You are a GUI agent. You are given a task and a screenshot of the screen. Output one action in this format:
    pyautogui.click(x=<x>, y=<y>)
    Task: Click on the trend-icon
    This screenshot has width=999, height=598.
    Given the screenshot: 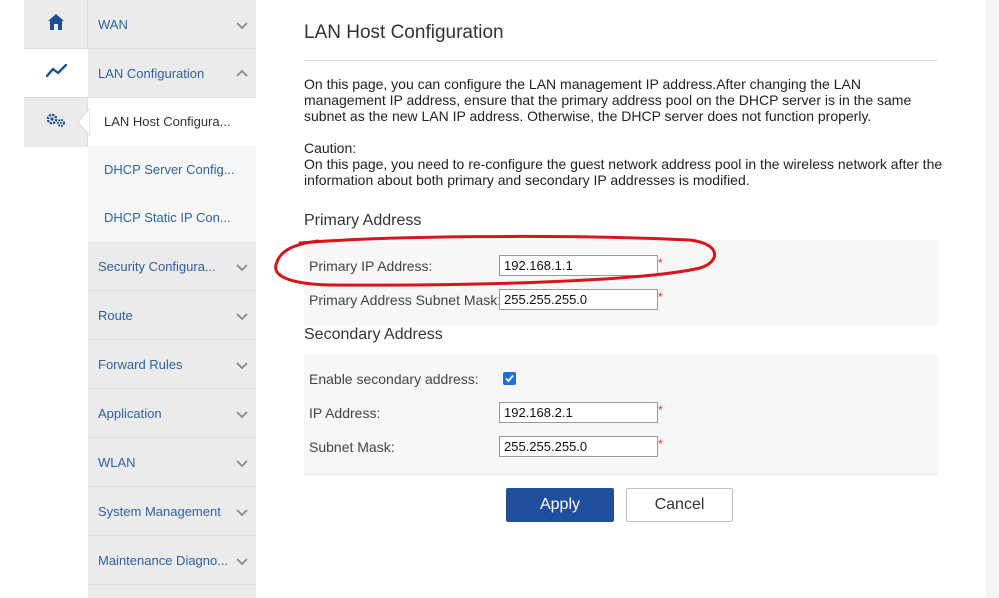 What is the action you would take?
    pyautogui.click(x=56, y=73)
    